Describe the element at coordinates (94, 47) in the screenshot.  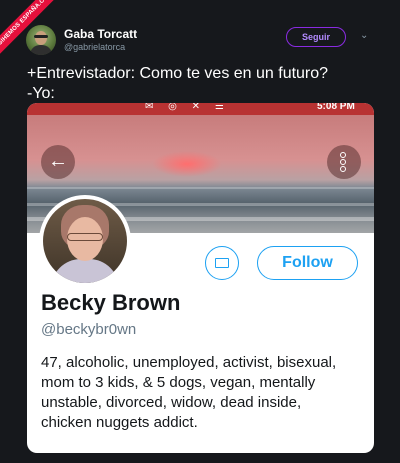
I see `author-handle: @gabrielatorca` at that location.